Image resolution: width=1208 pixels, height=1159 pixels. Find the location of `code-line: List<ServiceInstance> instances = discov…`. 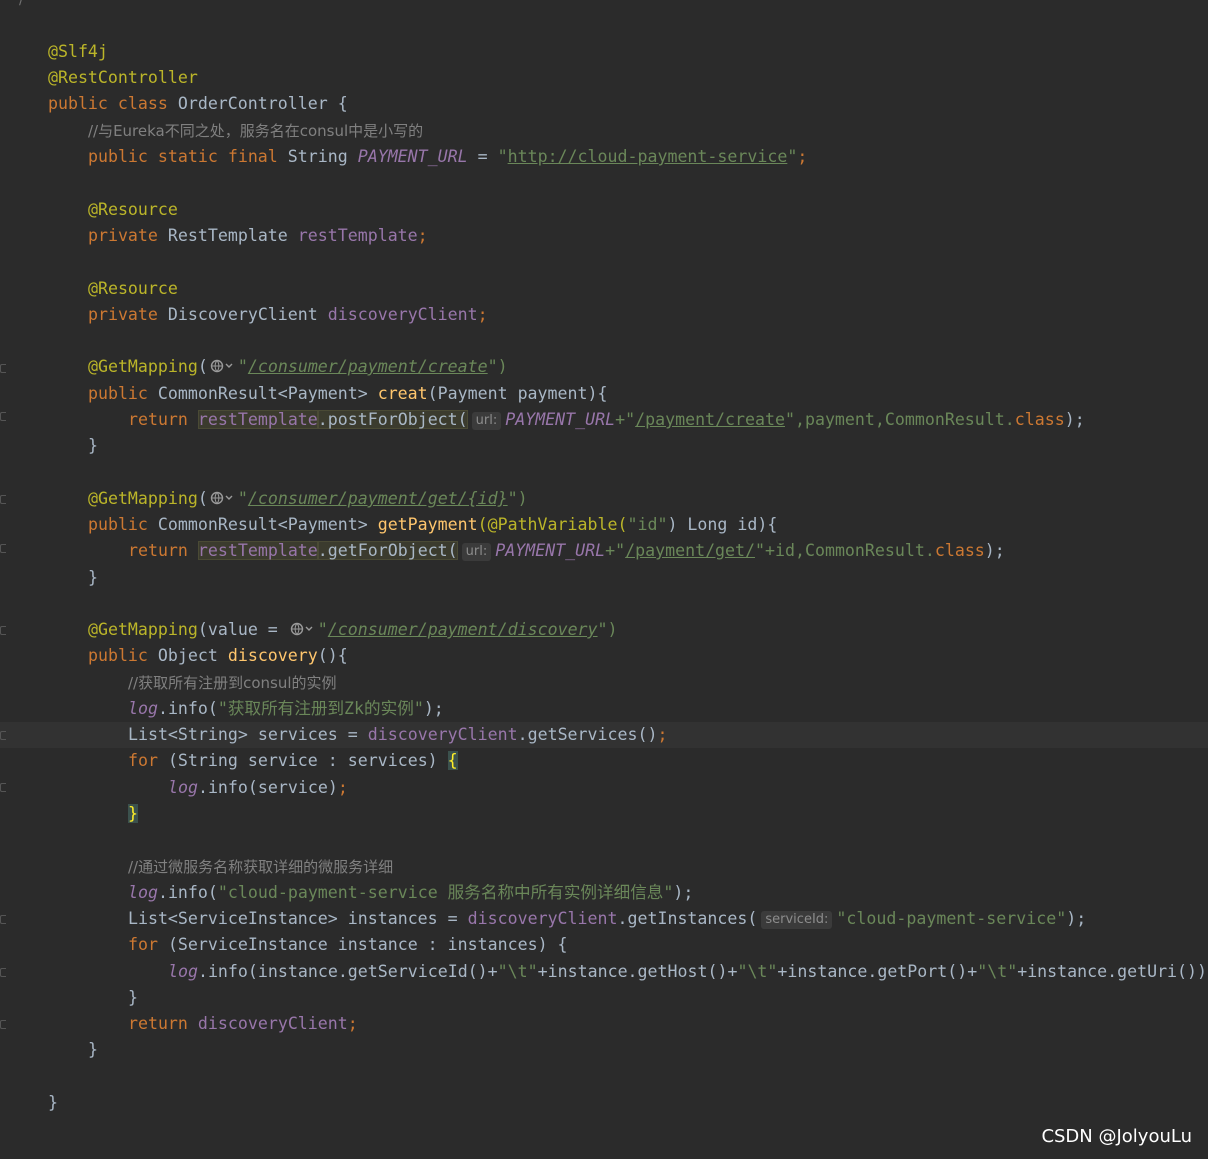

code-line: List<ServiceInstance> instances = discov… is located at coordinates (587, 904).